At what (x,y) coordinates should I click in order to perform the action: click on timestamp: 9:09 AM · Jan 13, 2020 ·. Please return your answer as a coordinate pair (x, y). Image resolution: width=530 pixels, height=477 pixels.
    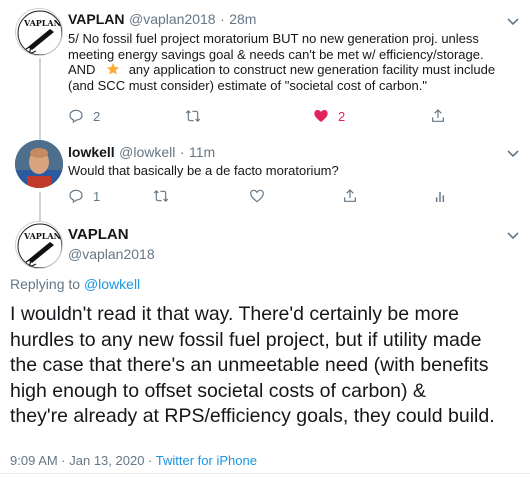
    Looking at the image, I should click on (81, 460).